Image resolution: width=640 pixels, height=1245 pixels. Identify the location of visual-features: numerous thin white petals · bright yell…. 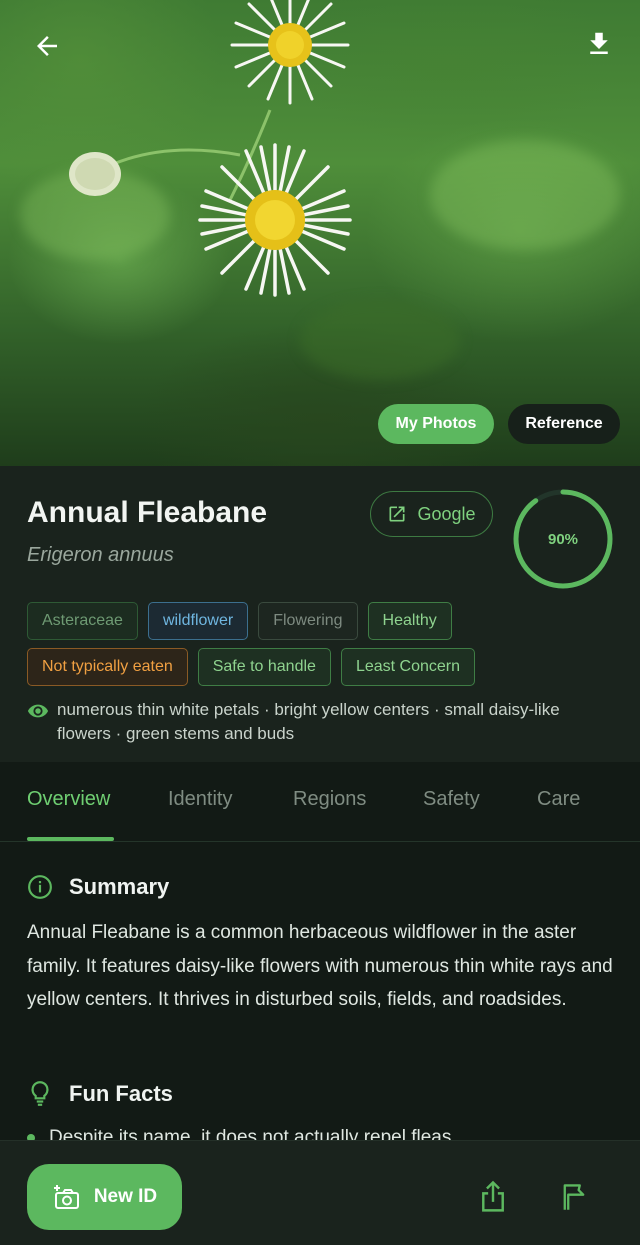
(317, 722).